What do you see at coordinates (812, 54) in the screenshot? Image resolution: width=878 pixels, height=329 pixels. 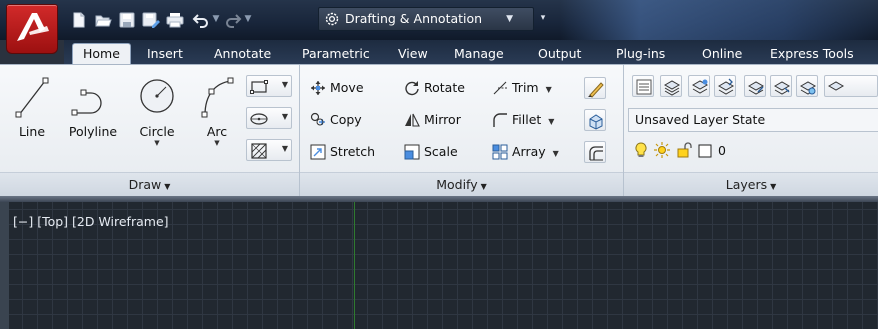 I see `tab-express-tools: Express Tools` at bounding box center [812, 54].